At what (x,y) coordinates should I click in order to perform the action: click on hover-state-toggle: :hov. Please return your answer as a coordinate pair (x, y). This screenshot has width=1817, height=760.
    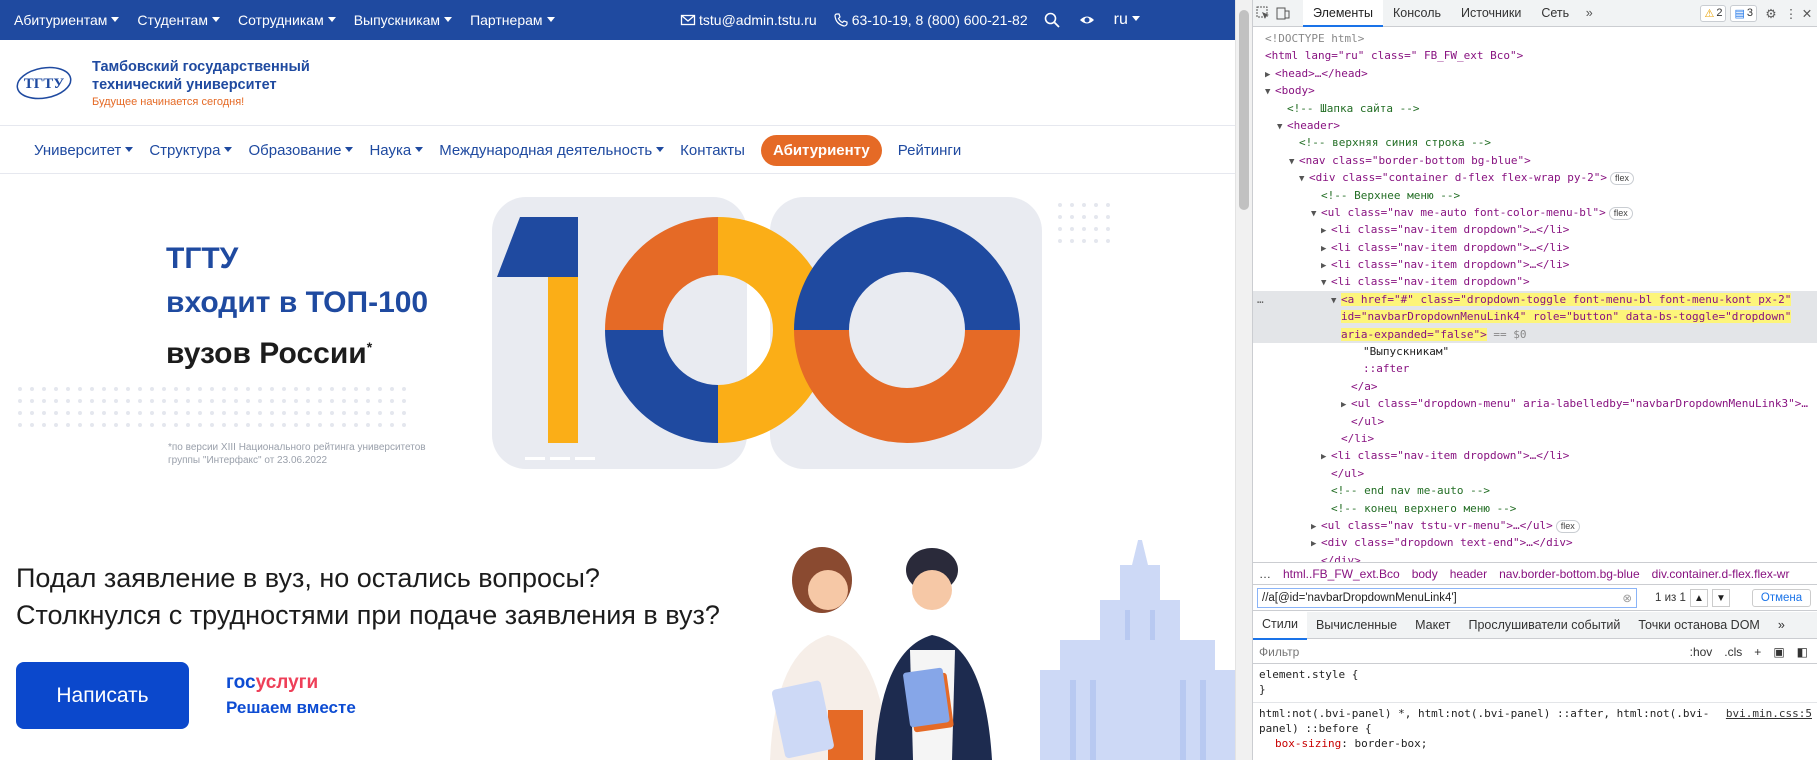
    Looking at the image, I should click on (1701, 652).